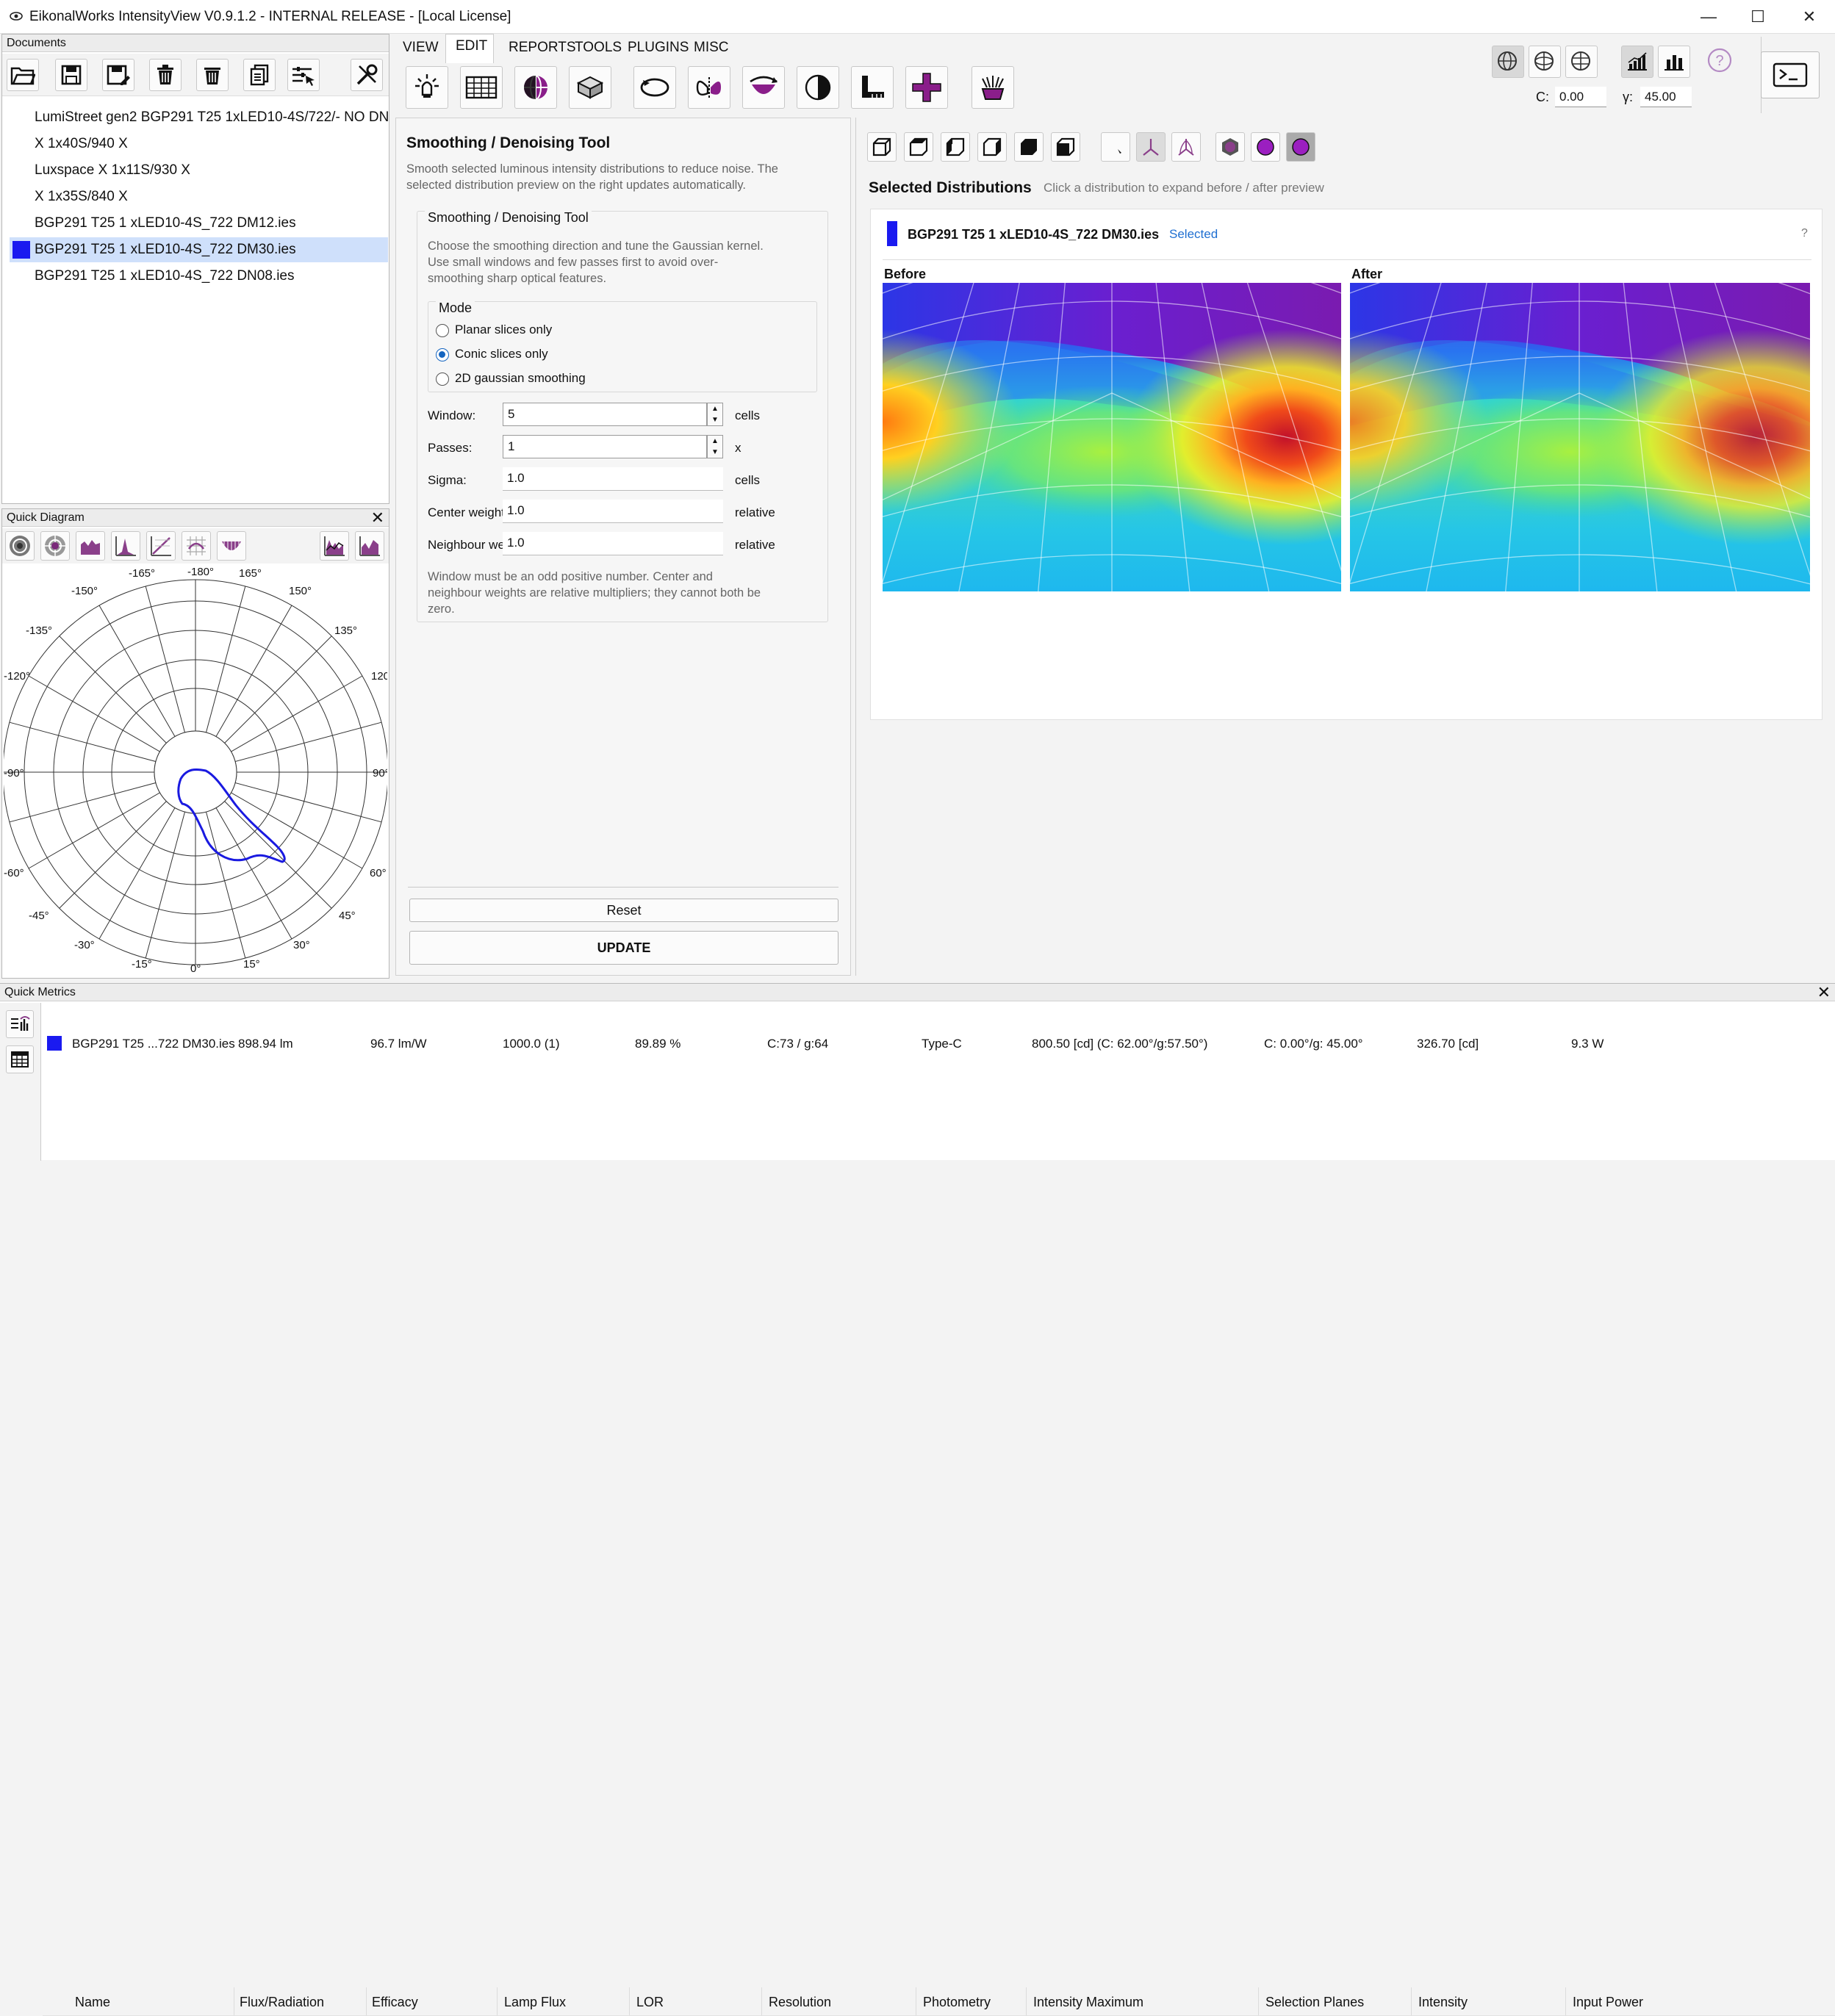 The image size is (1835, 2016). What do you see at coordinates (421, 48) in the screenshot?
I see `tab-view: VIEW` at bounding box center [421, 48].